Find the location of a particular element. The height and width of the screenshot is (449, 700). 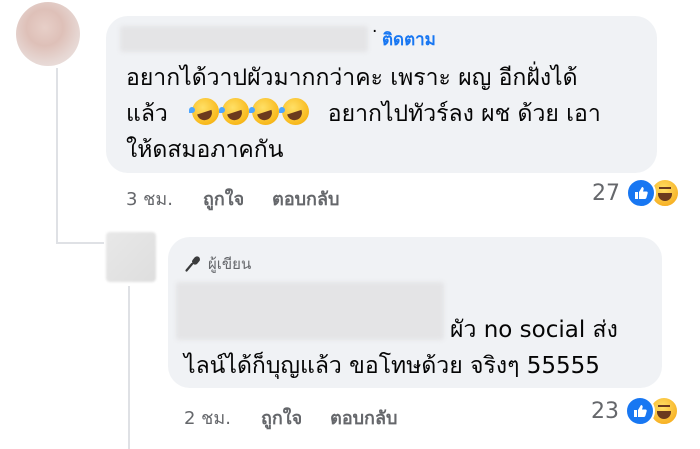

comment-reaction-count: 27 is located at coordinates (606, 193).